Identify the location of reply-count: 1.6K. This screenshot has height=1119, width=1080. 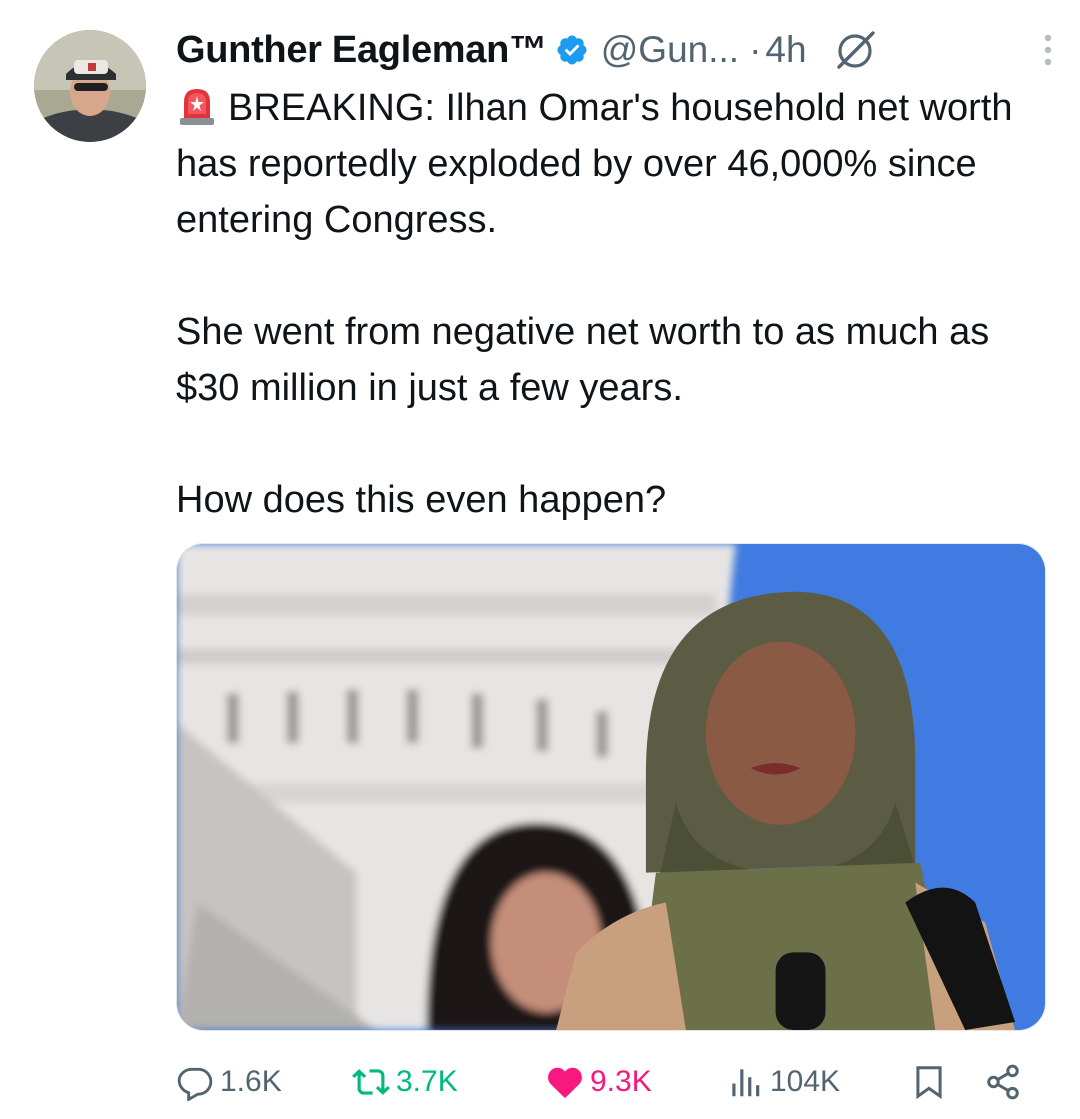
(251, 1081).